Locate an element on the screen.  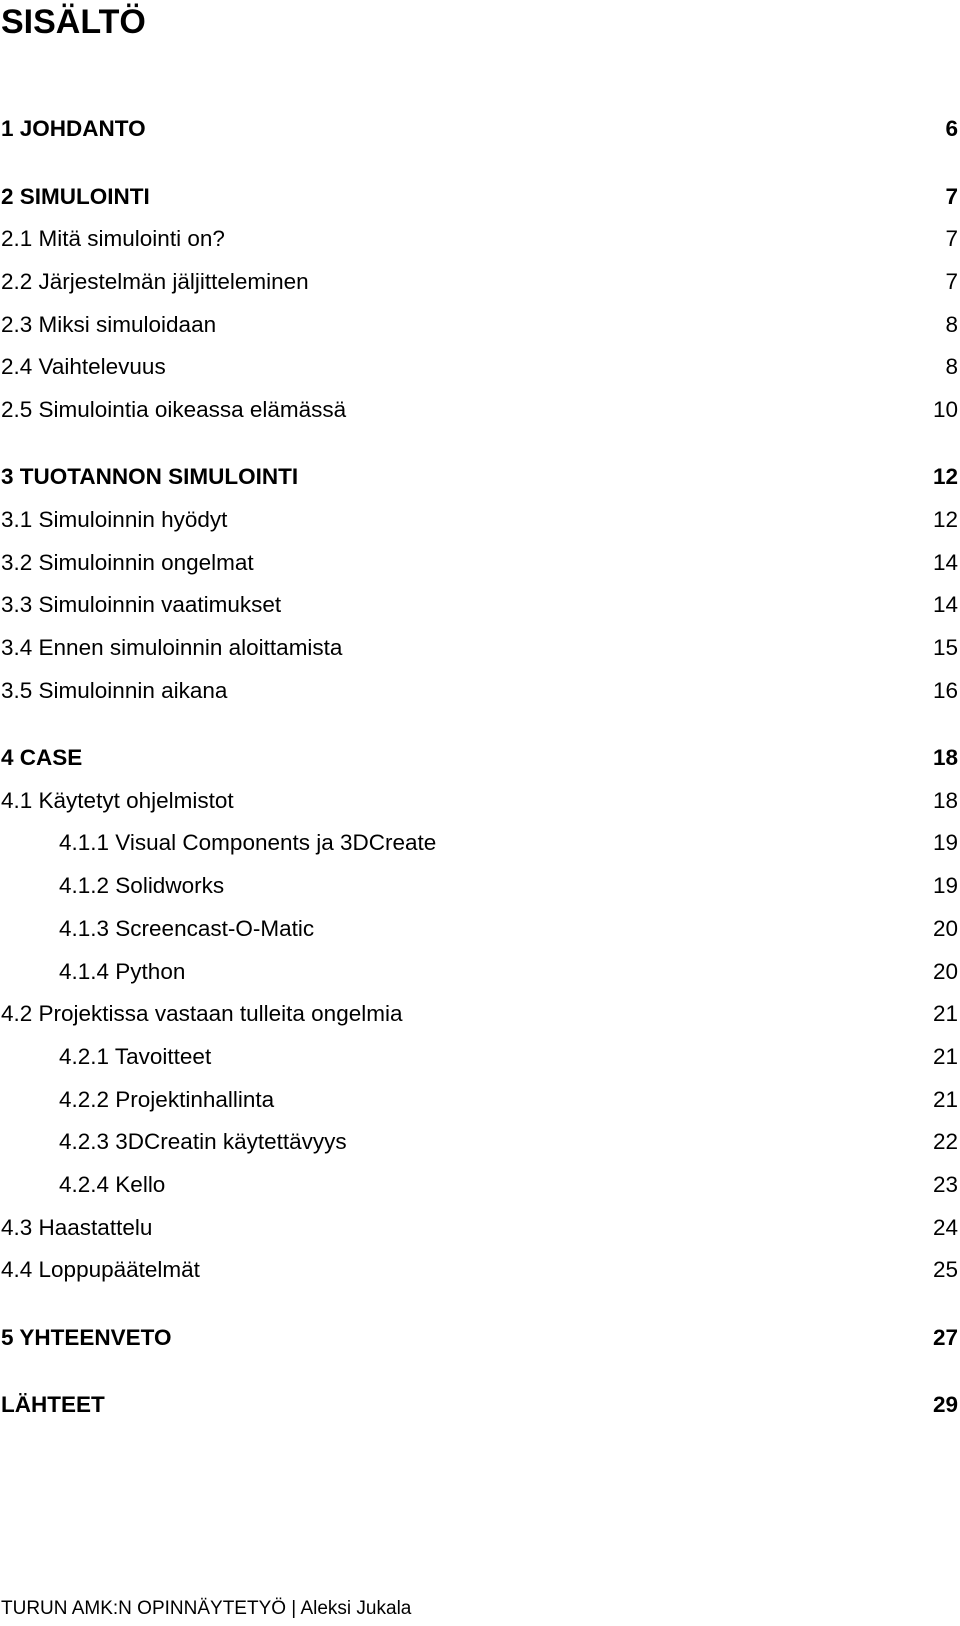
toc-entry-title: 4.2.1 Tavoitteet is located at coordinates (135, 1056).